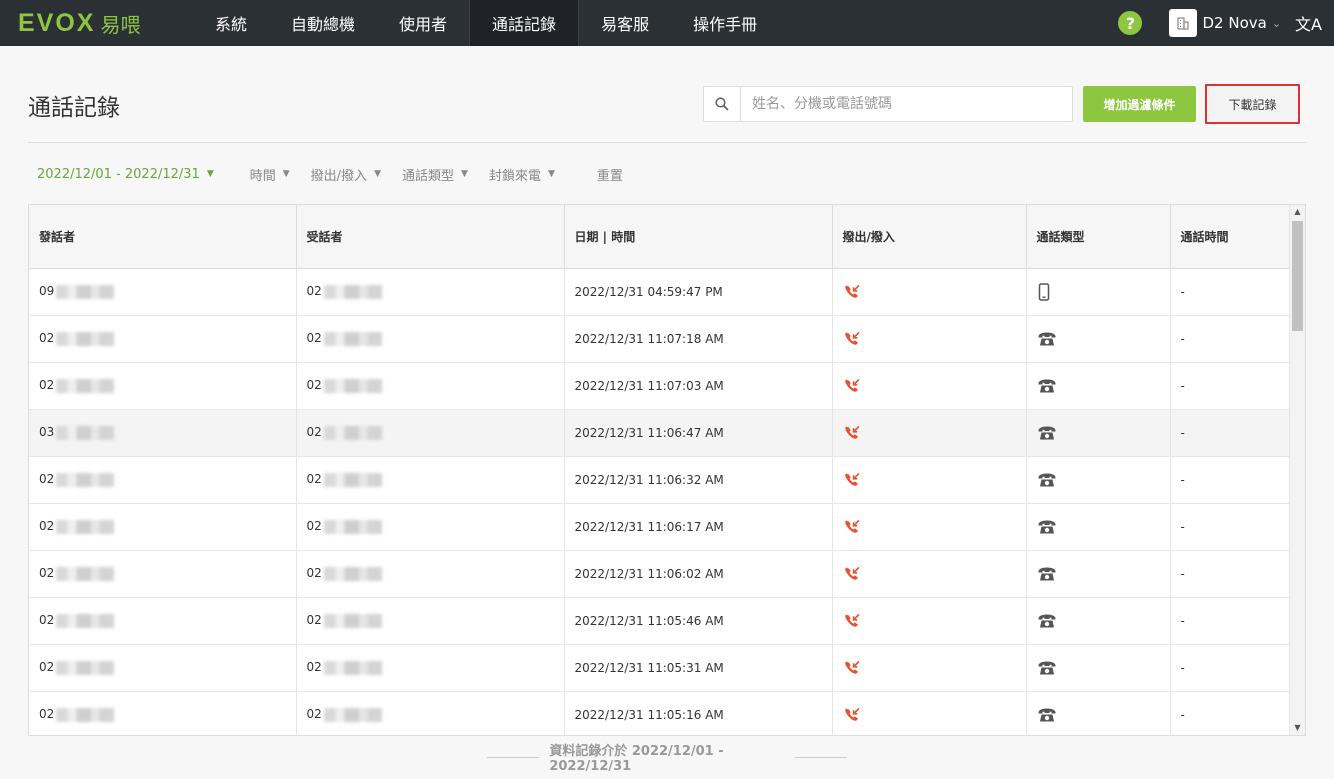 This screenshot has height=779, width=1334. I want to click on datetime-cell: 2022/12/31 11:06:02 AM, so click(698, 574).